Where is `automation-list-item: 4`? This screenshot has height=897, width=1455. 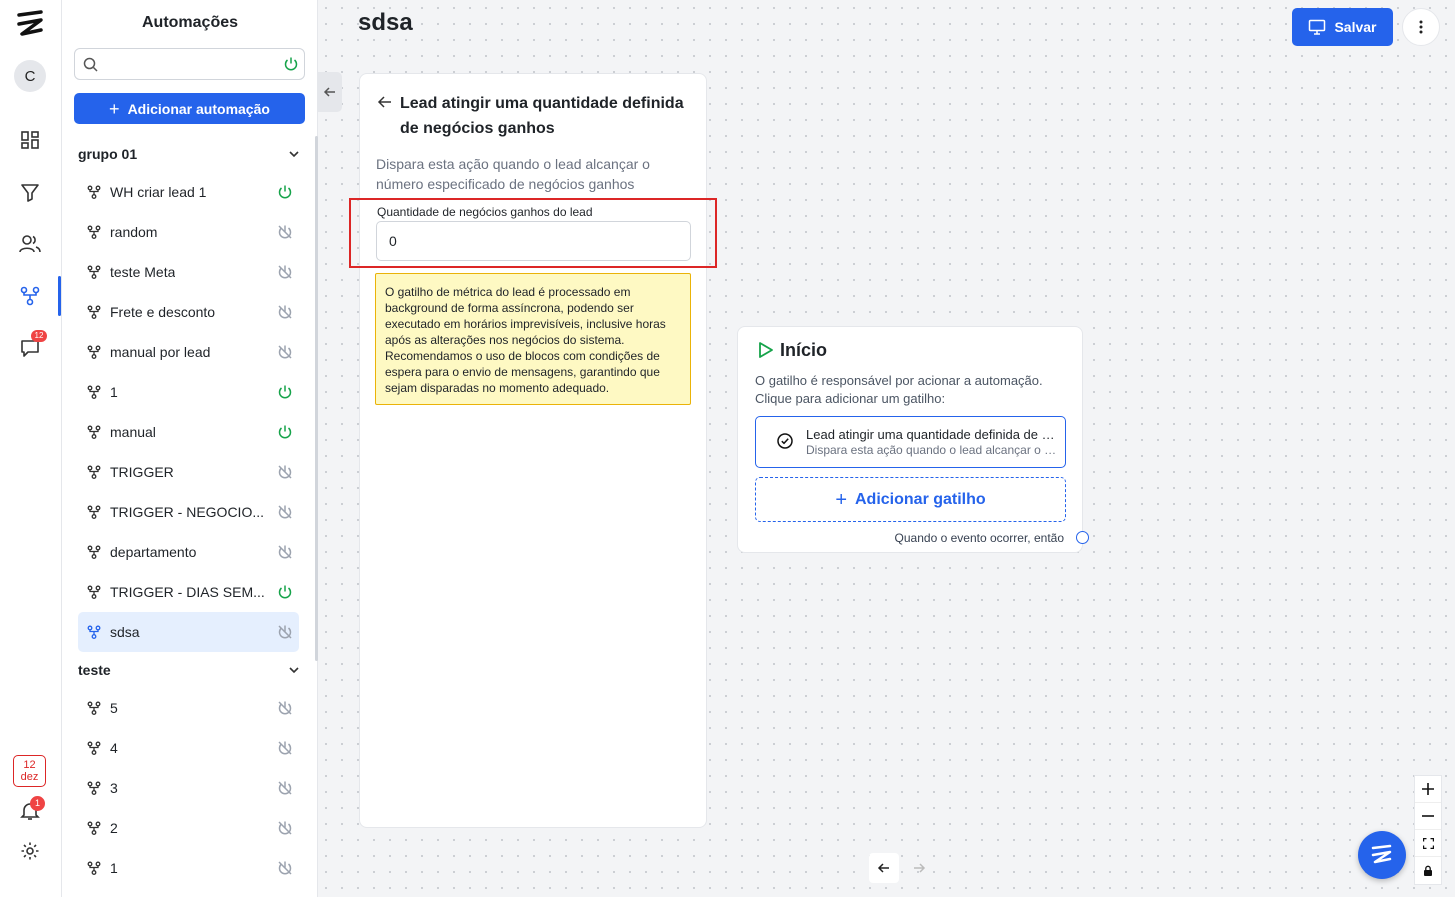
automation-list-item: 4 is located at coordinates (188, 748).